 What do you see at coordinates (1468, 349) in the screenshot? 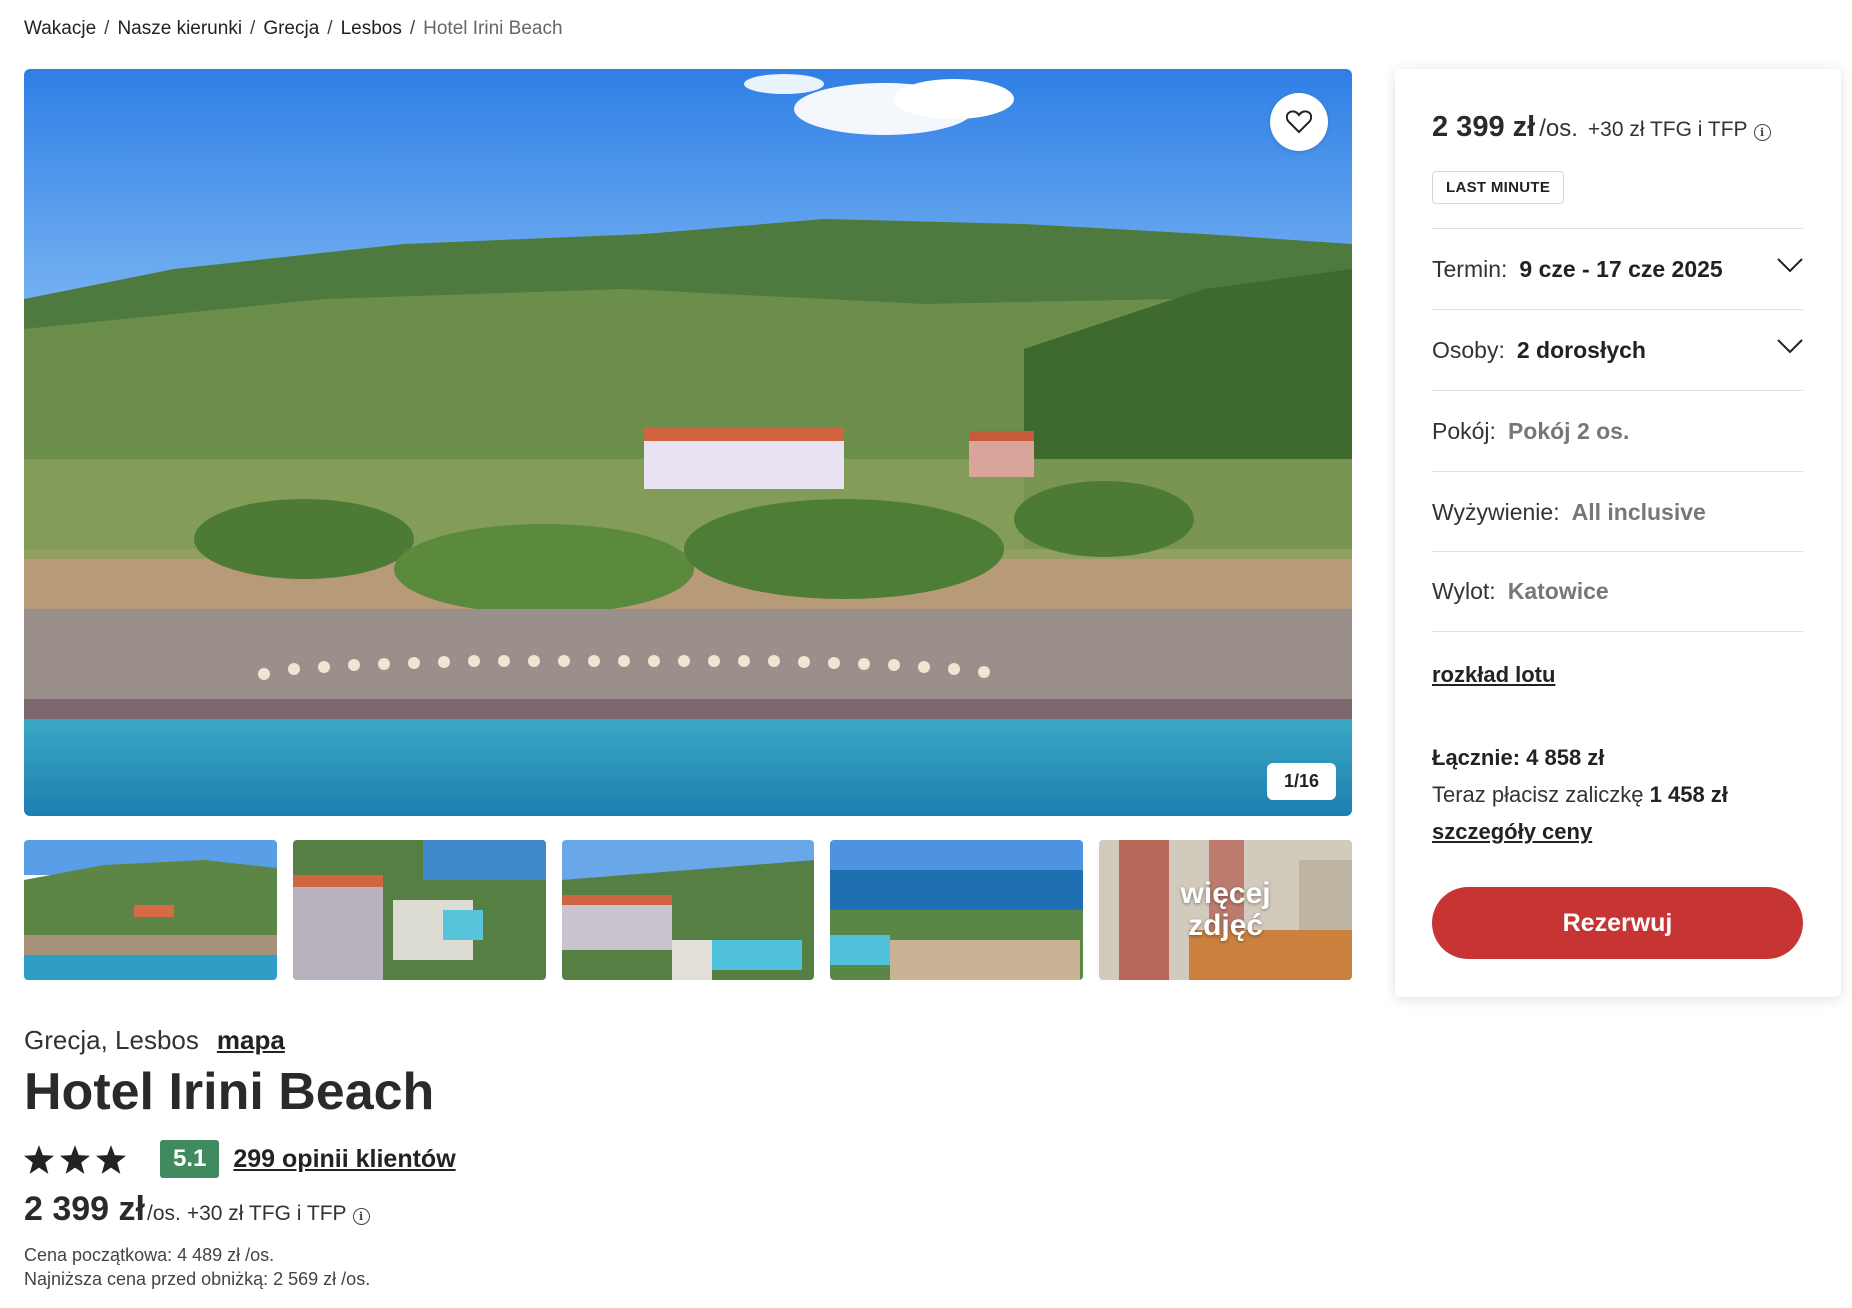
I see `persons-label: Osoby:` at bounding box center [1468, 349].